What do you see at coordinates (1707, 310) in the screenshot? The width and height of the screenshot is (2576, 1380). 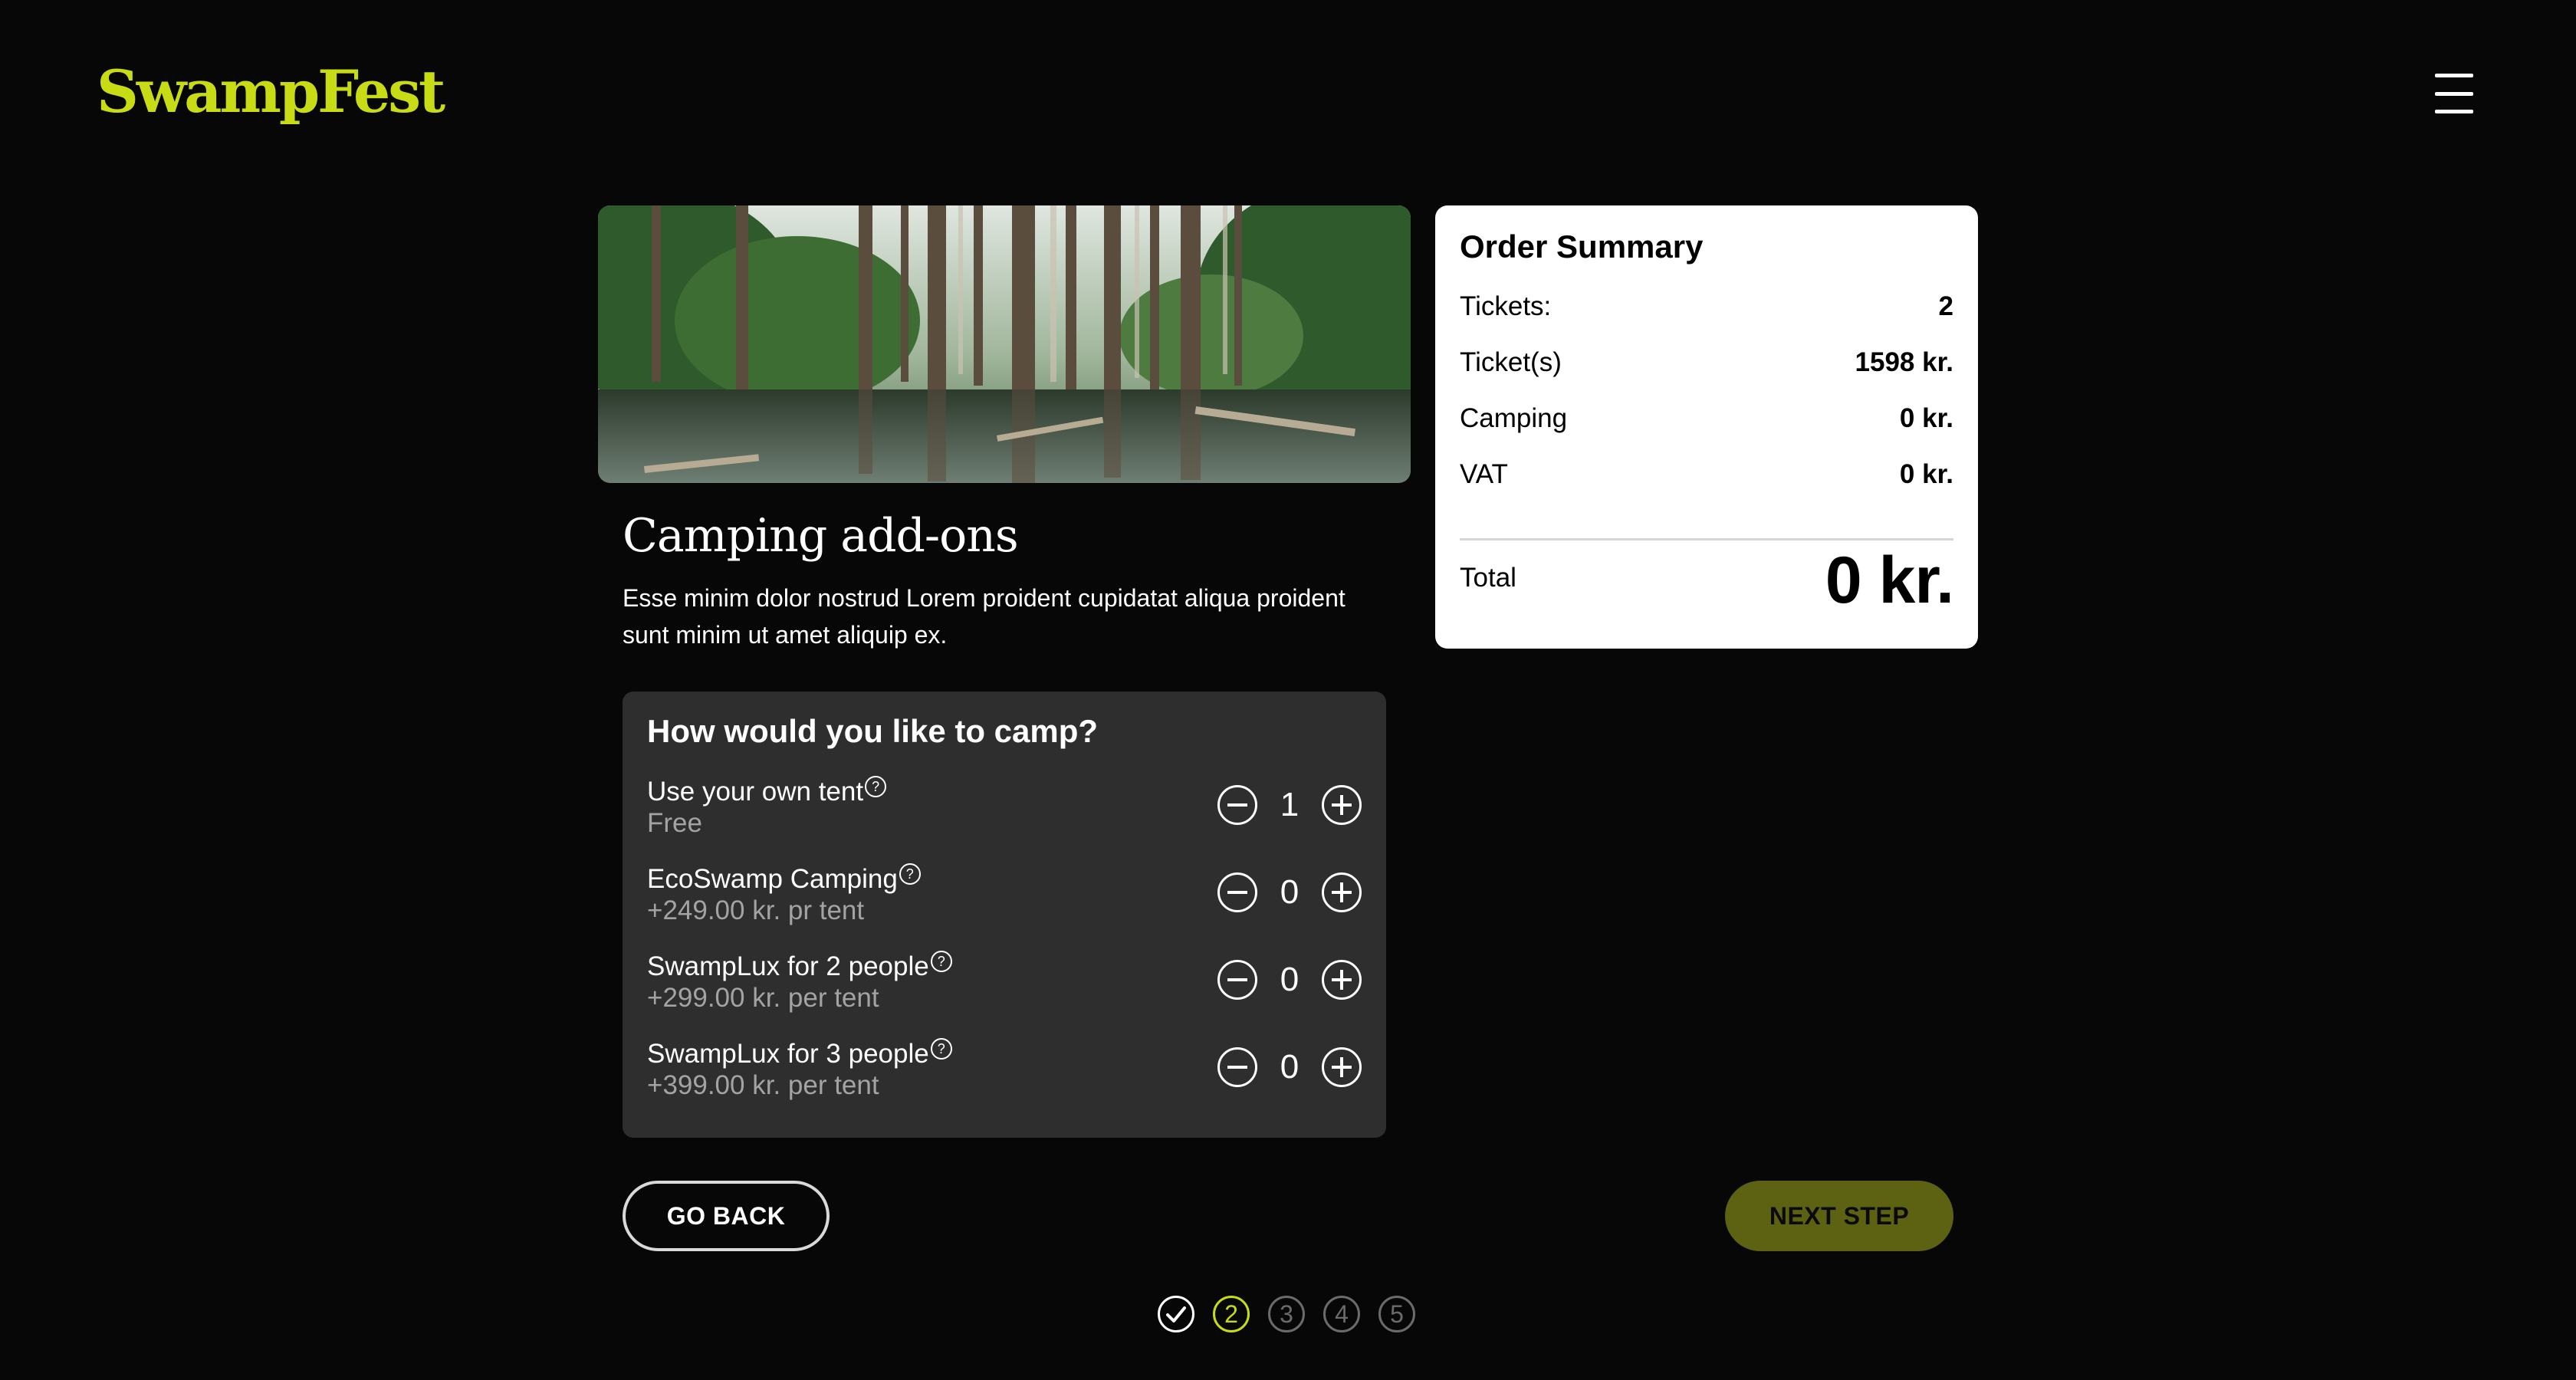 I see `summary-row-tickets-count: Tickets: 2` at bounding box center [1707, 310].